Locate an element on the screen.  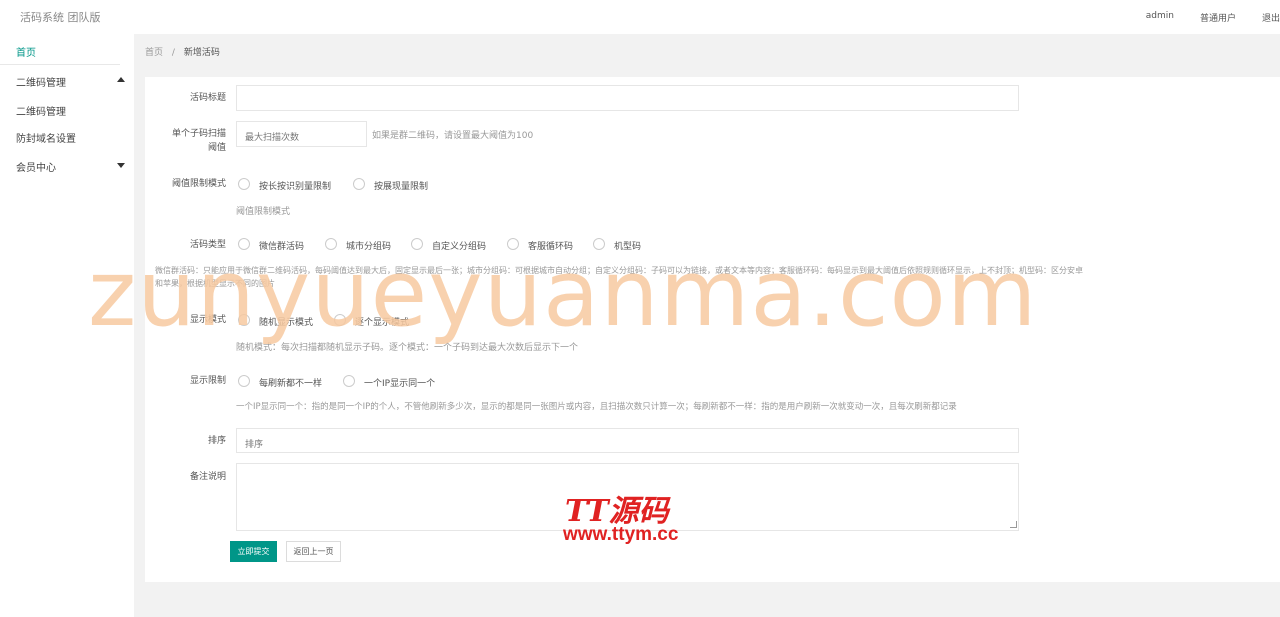
top-bar: 活码系统 团队版 admin 普通用户 退出 is located at coordinates (640, 17).